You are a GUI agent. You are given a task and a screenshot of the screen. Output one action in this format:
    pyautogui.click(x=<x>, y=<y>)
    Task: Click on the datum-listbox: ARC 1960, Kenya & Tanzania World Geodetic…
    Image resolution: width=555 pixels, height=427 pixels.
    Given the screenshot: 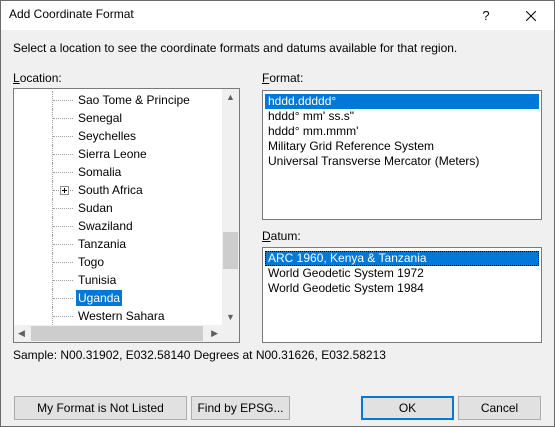 What is the action you would take?
    pyautogui.click(x=402, y=295)
    